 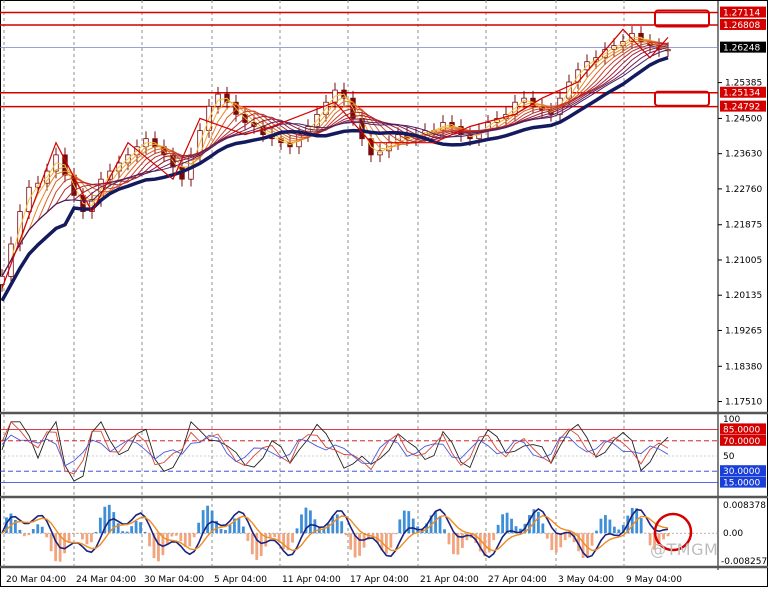 What do you see at coordinates (174, 580) in the screenshot?
I see `x-tick-label: 30 Mar 04:00` at bounding box center [174, 580].